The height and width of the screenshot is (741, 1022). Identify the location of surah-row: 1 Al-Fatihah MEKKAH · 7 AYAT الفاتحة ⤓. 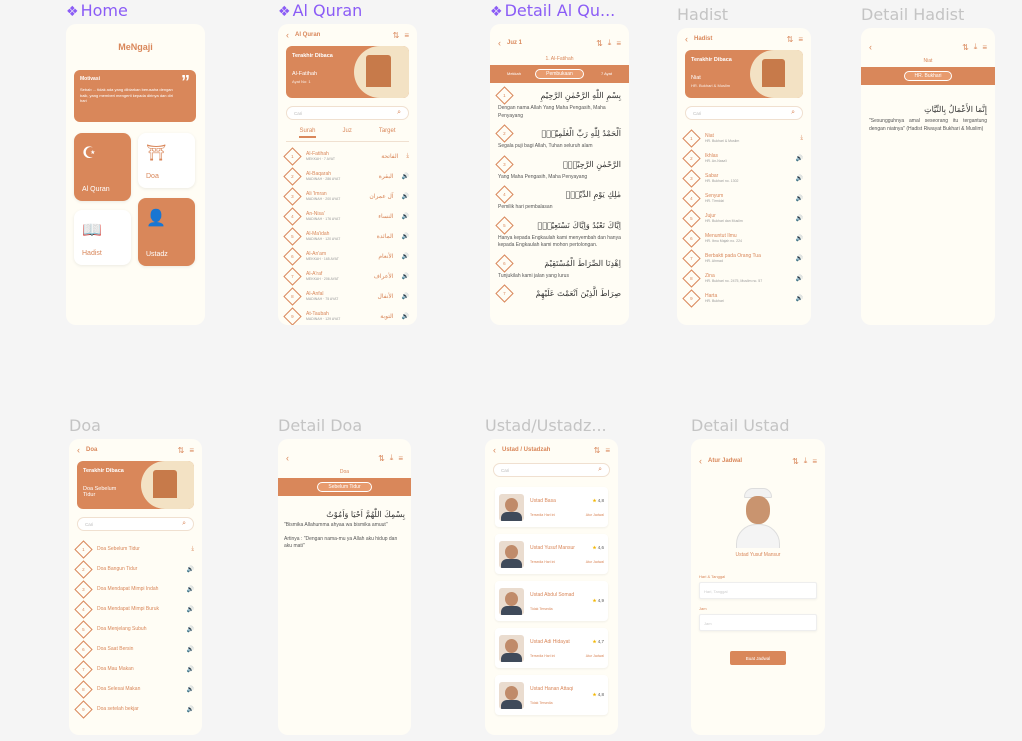
(347, 156).